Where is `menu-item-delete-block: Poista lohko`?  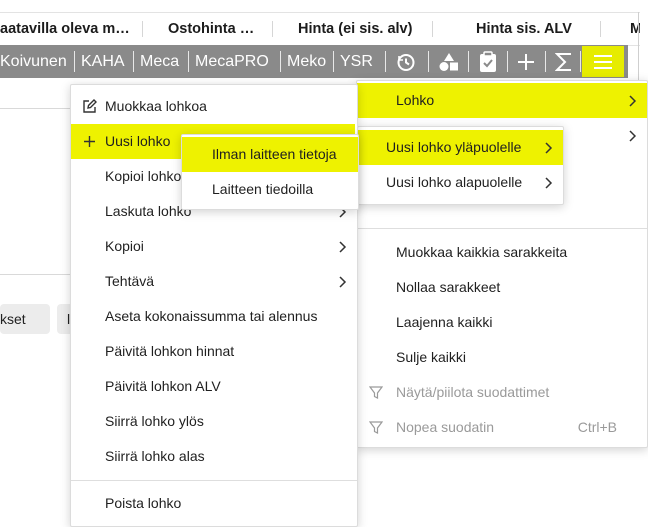
menu-item-delete-block: Poista lohko is located at coordinates (214, 503).